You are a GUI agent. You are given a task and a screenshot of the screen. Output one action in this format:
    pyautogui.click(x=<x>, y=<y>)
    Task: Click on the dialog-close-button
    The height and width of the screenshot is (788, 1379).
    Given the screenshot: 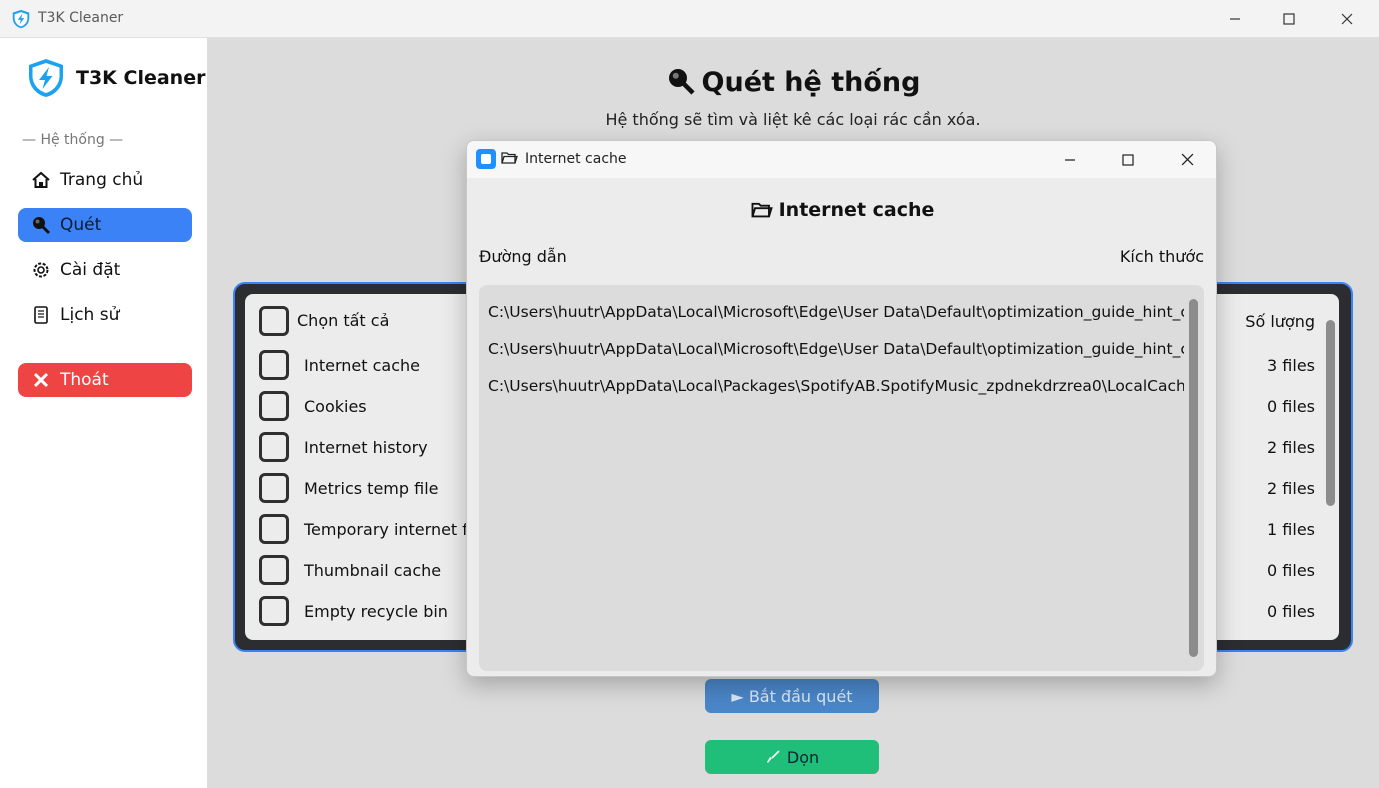 What is the action you would take?
    pyautogui.click(x=1187, y=159)
    